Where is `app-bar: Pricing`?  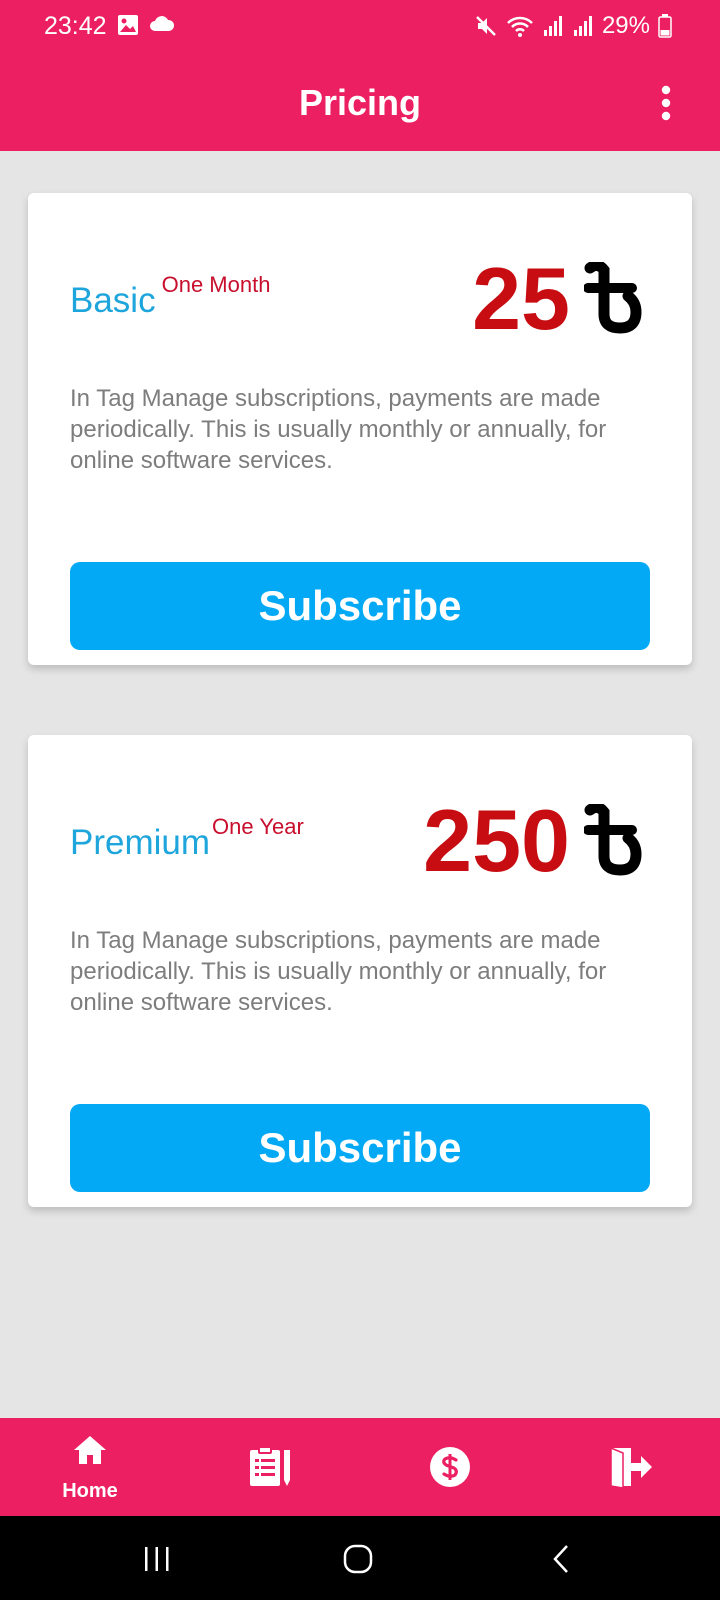
app-bar: Pricing is located at coordinates (360, 101).